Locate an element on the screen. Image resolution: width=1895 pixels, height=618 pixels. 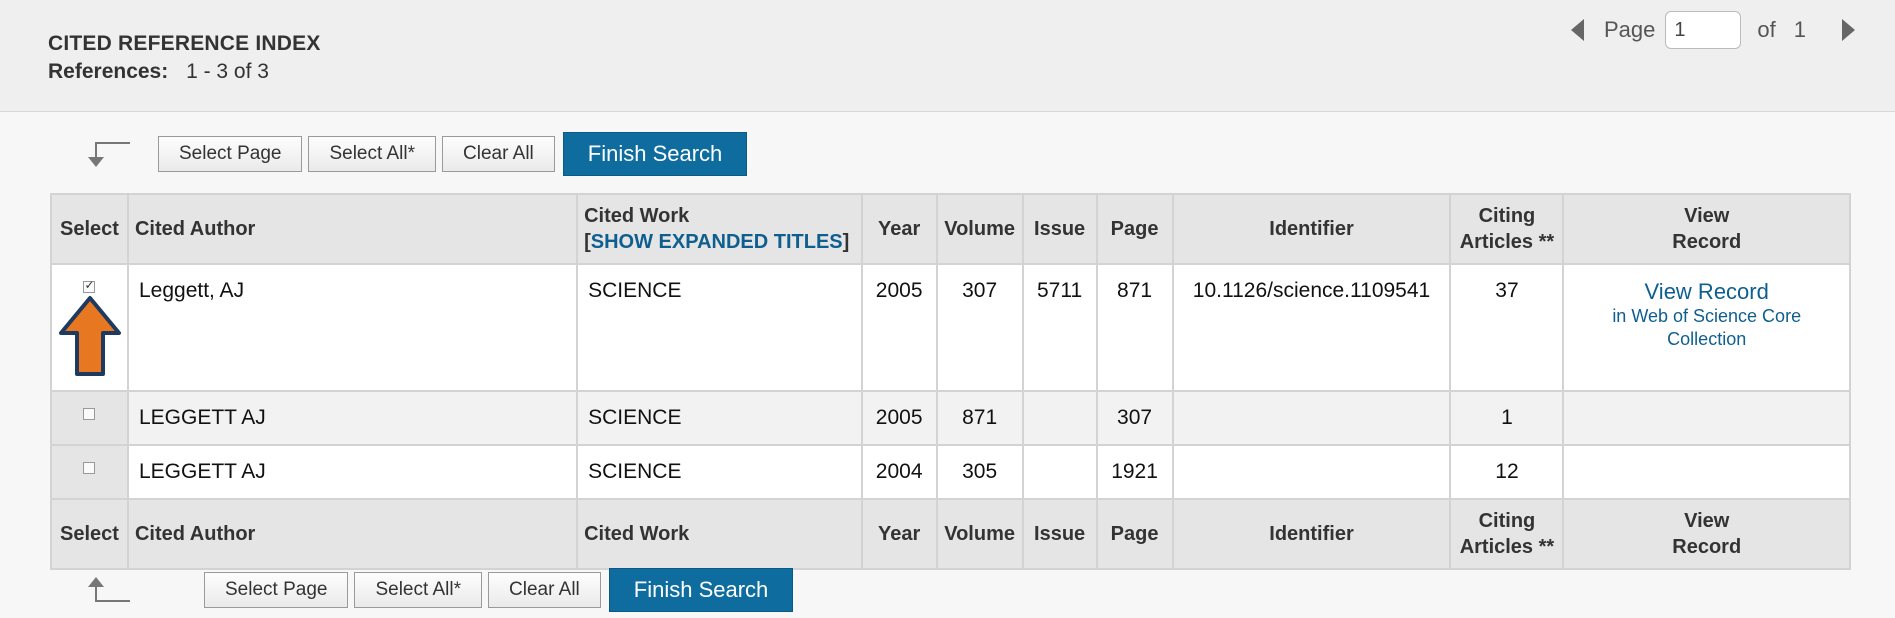
triangle-left-icon is located at coordinates (1577, 30).